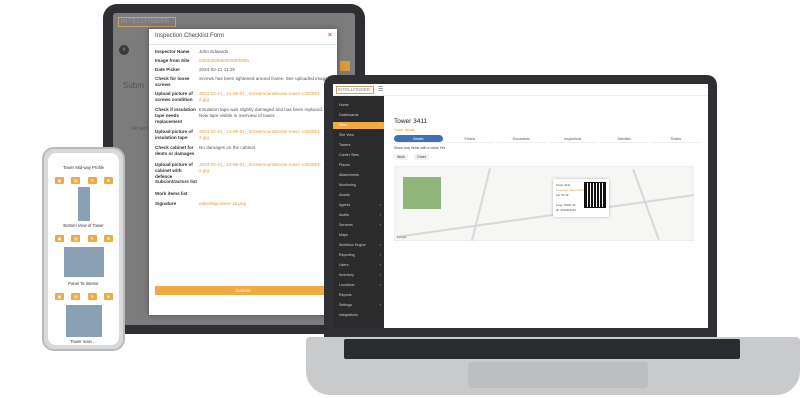  What do you see at coordinates (358, 215) in the screenshot?
I see `sidebar-item: Audits ›` at bounding box center [358, 215].